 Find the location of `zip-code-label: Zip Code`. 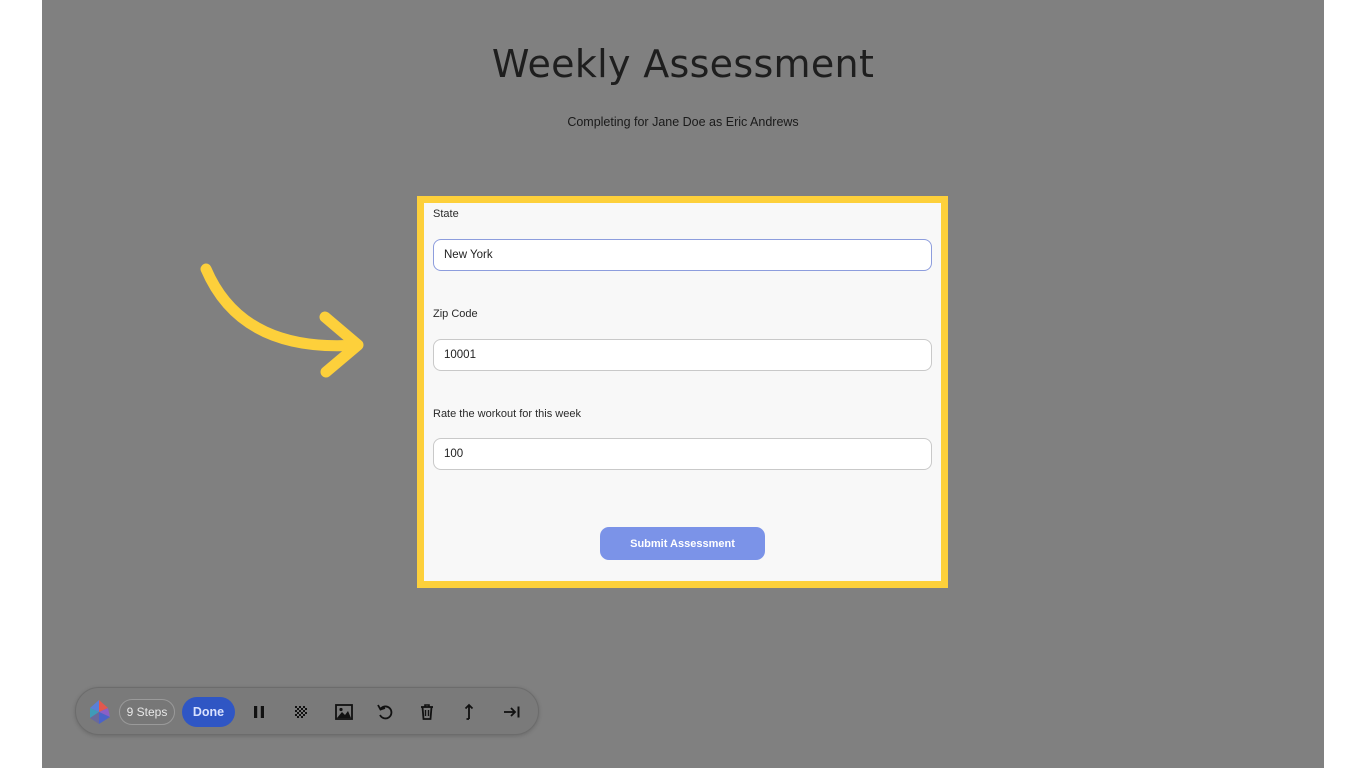

zip-code-label: Zip Code is located at coordinates (455, 314).